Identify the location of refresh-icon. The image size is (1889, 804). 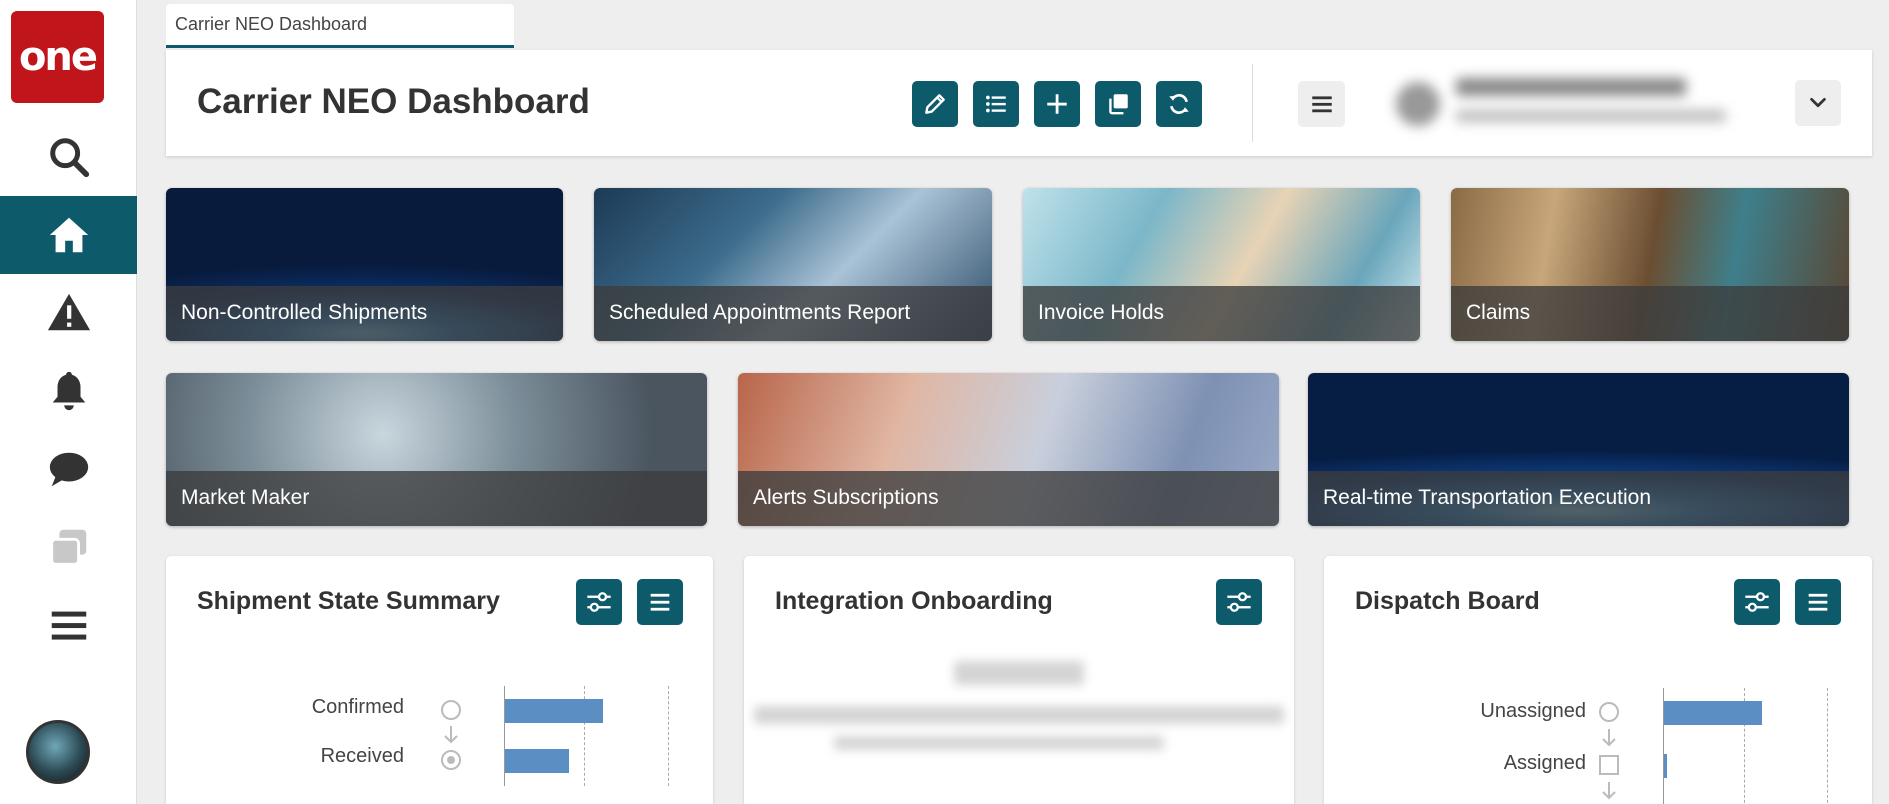
(1179, 104).